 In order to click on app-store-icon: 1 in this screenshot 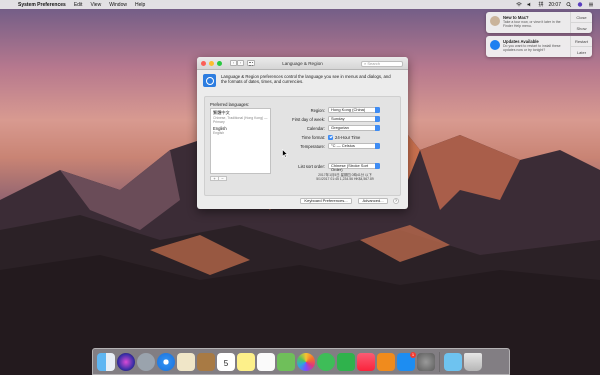, I will do `click(406, 361)`.